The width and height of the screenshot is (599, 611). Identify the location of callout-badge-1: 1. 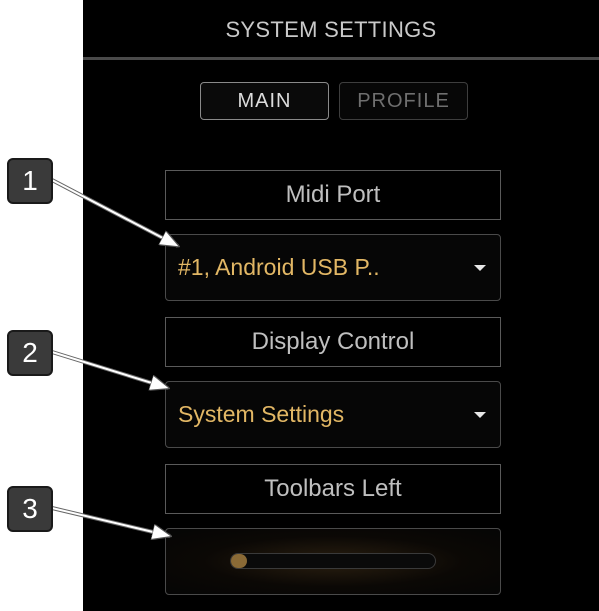
(30, 181).